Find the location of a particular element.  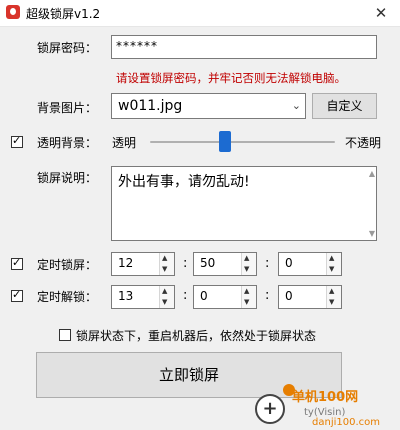

description-textarea: 外出有事，请勿乱动! ▲ ▼ is located at coordinates (244, 203).